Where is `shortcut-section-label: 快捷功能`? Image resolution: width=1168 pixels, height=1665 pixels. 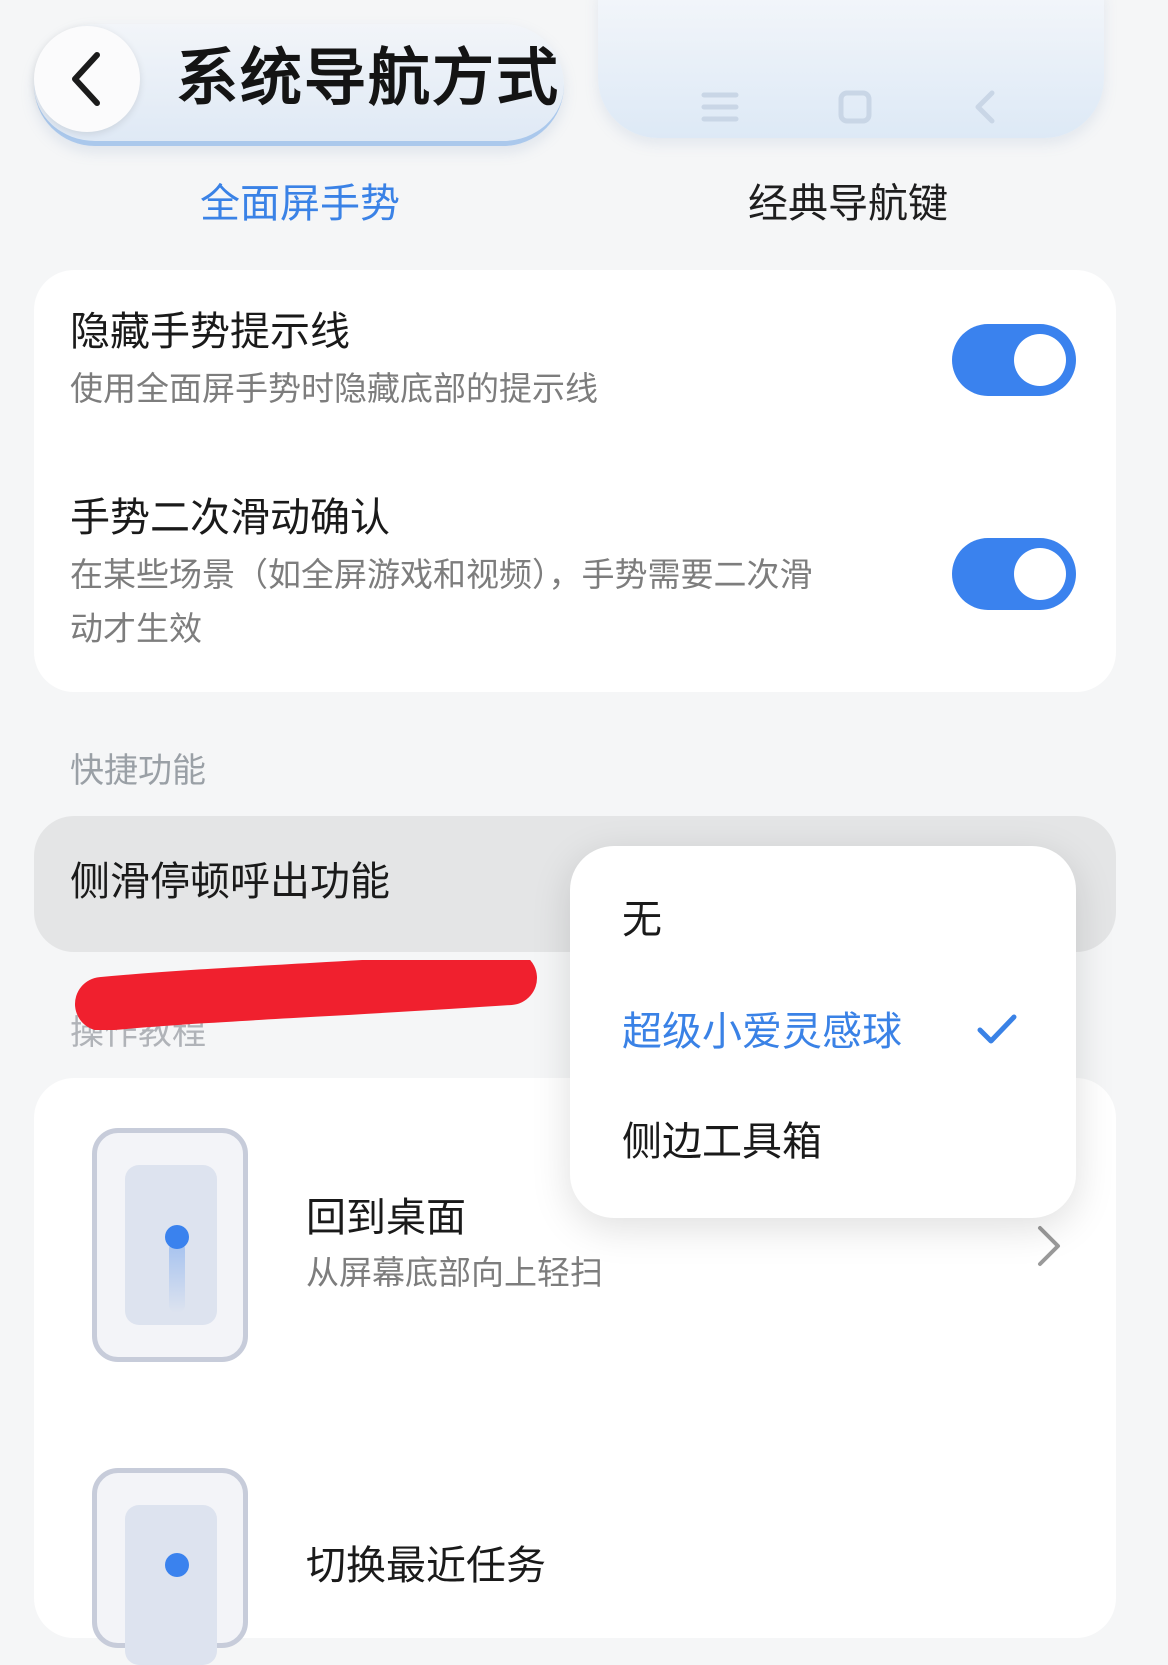
shortcut-section-label: 快捷功能 is located at coordinates (138, 771).